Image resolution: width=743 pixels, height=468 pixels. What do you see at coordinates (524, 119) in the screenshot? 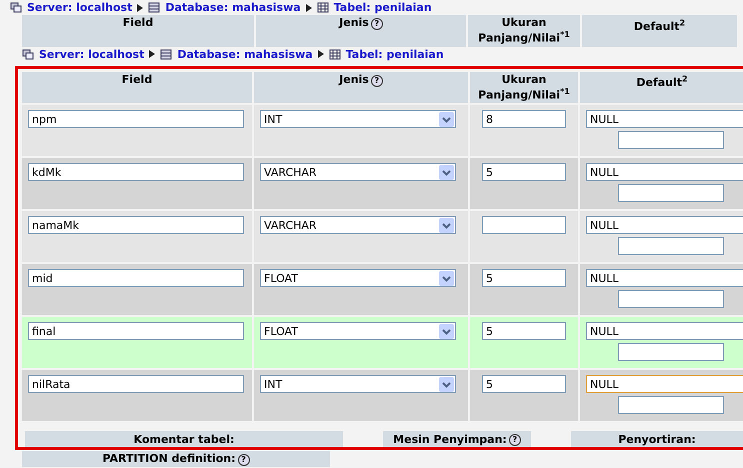
I see `length-input: 8` at bounding box center [524, 119].